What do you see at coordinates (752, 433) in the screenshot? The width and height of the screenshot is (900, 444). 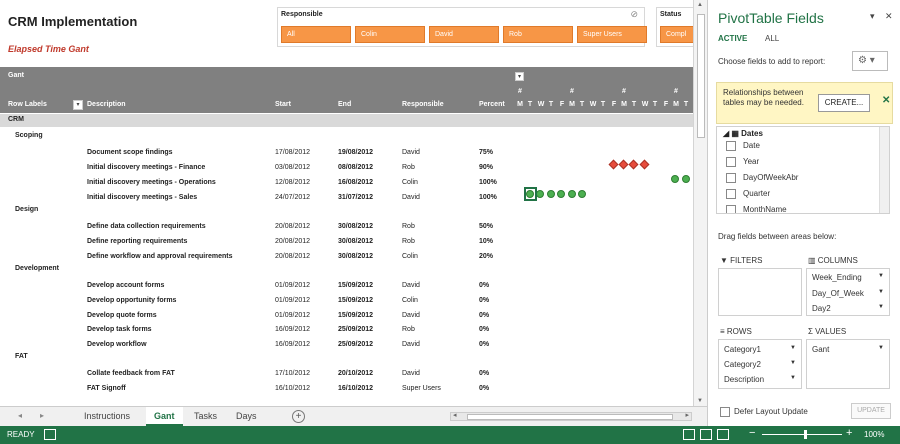 I see `zoom-minus-icon: −` at bounding box center [752, 433].